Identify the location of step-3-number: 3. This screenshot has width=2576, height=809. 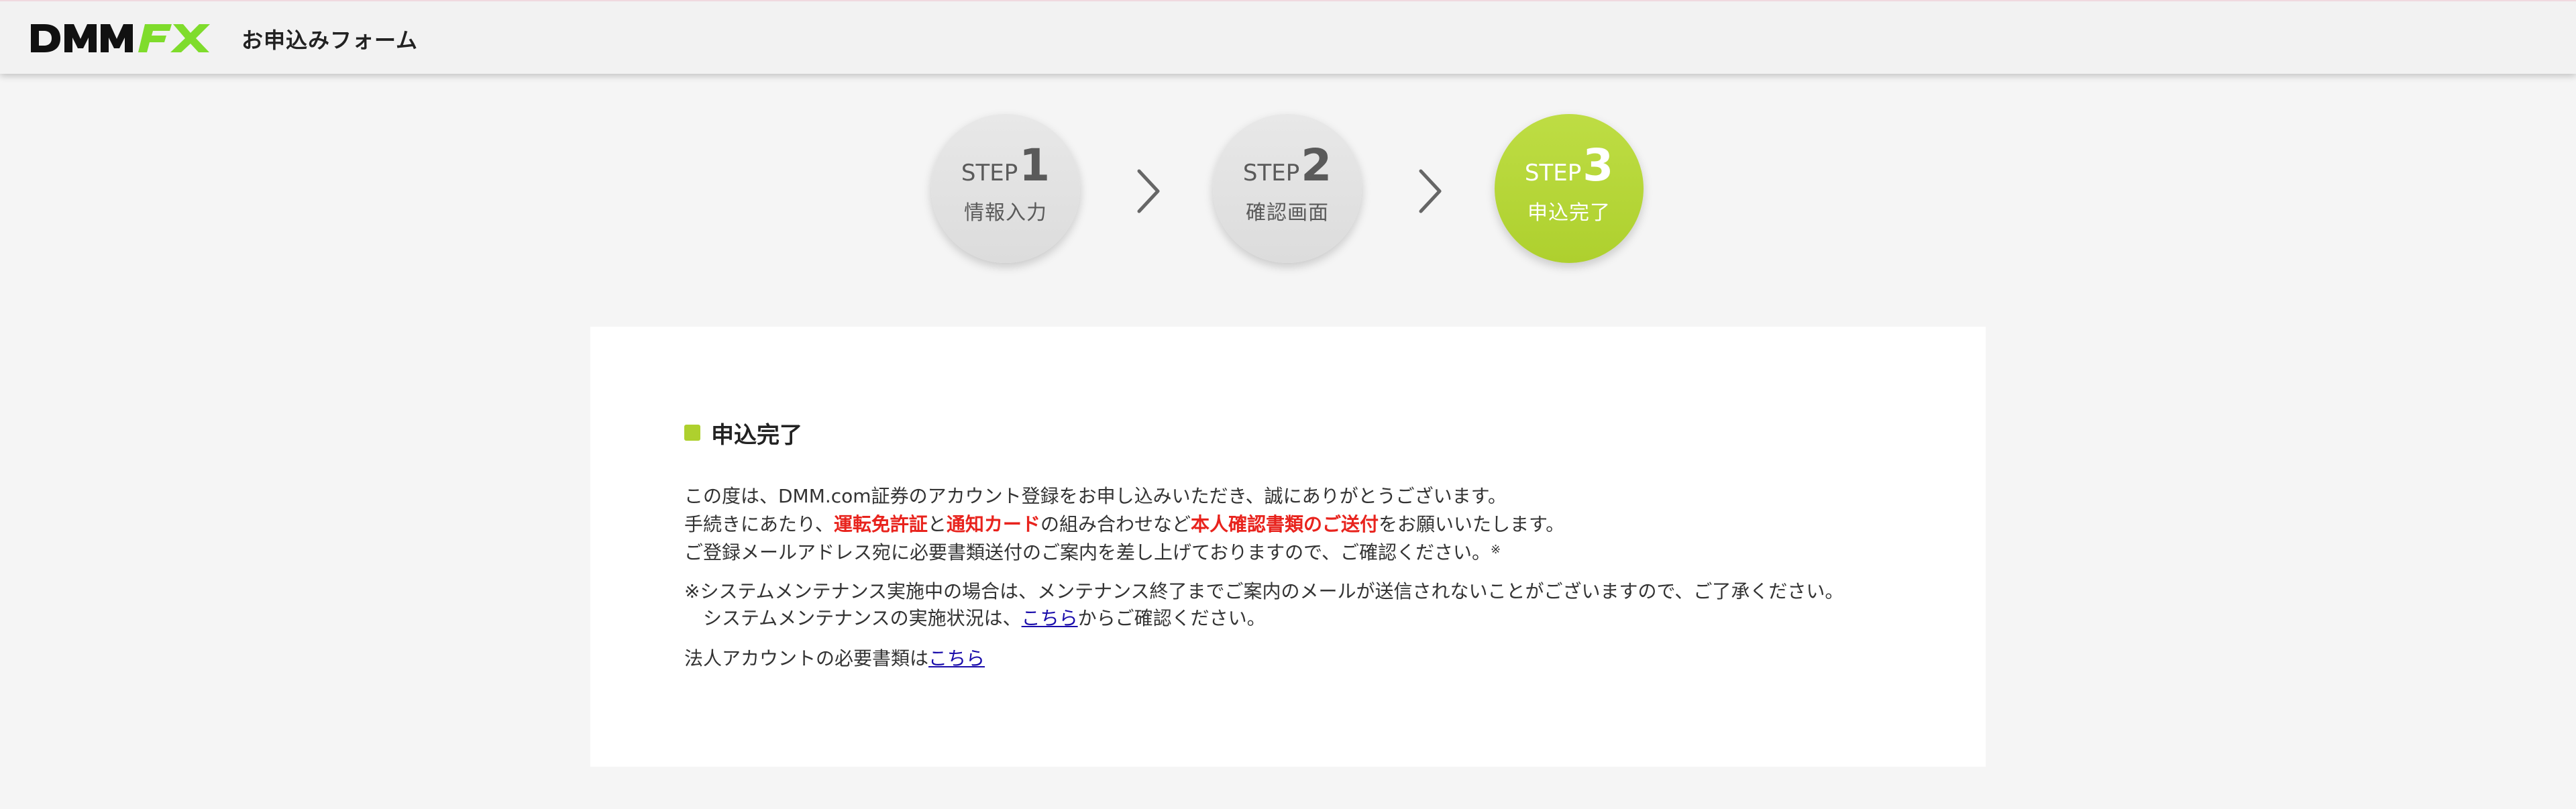
(1598, 165).